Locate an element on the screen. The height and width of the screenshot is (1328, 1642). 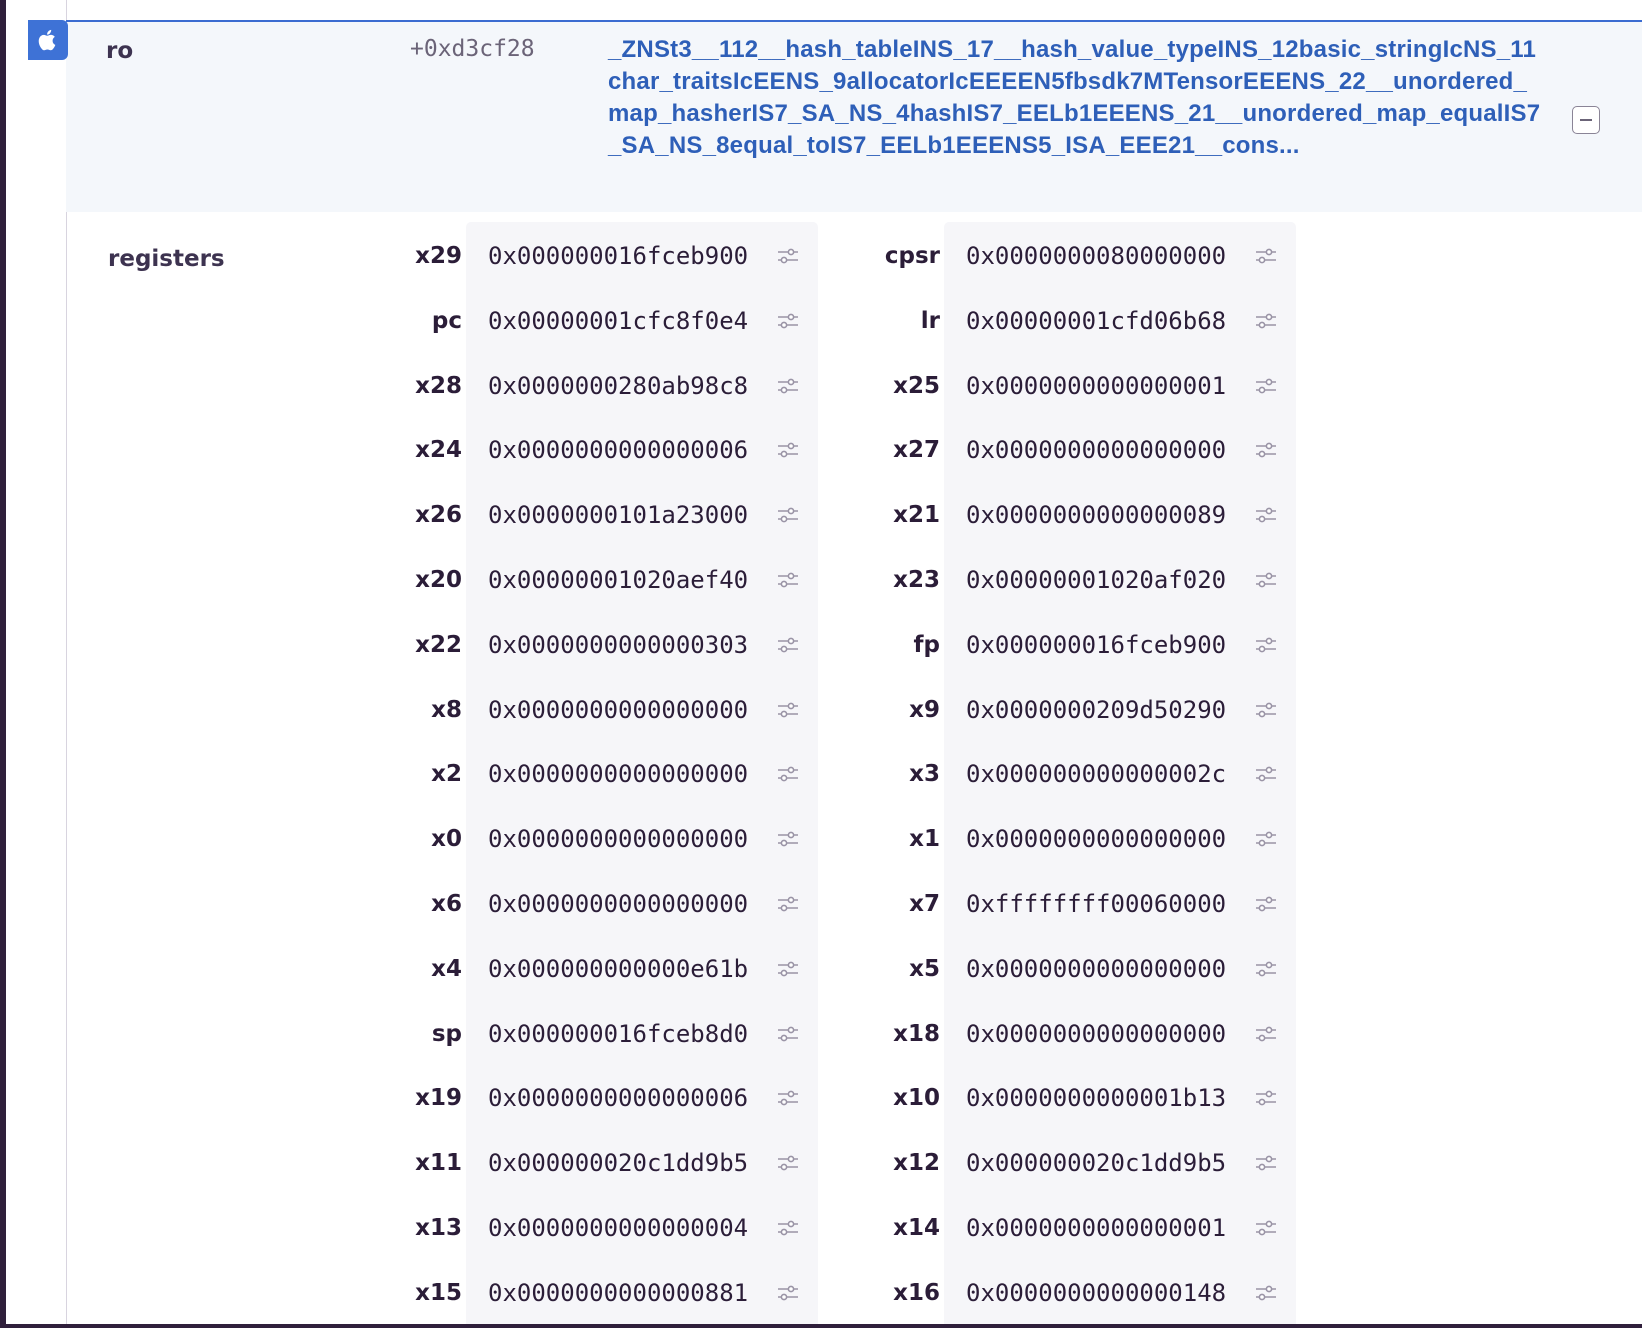
register-name: x18 is located at coordinates (916, 1033).